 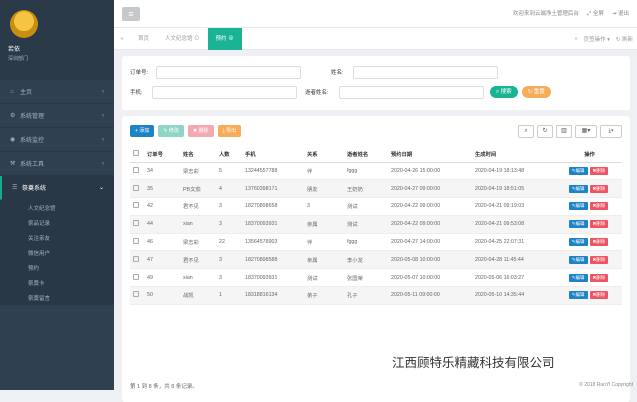 What do you see at coordinates (597, 39) in the screenshot?
I see `tab-operations-dropdown: 页签操作 ▾` at bounding box center [597, 39].